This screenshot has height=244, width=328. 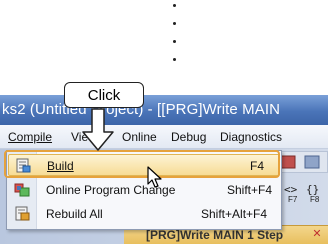 I want to click on down-arrow-icon, so click(x=98, y=129).